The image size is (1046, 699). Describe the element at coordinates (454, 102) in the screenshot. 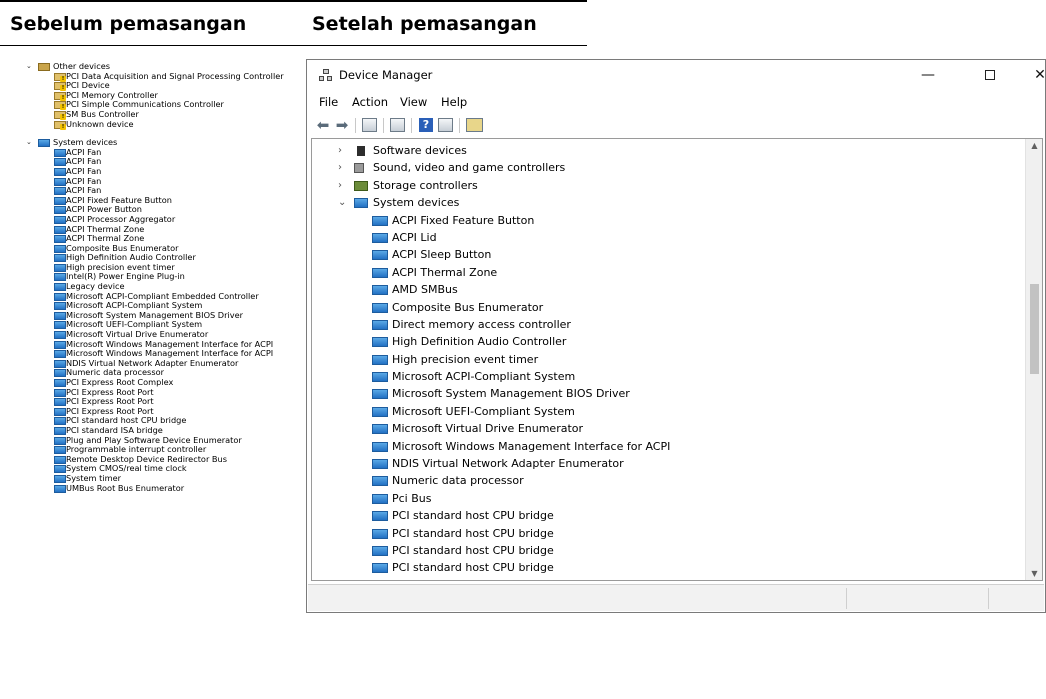

I see `menu-help: Help` at that location.